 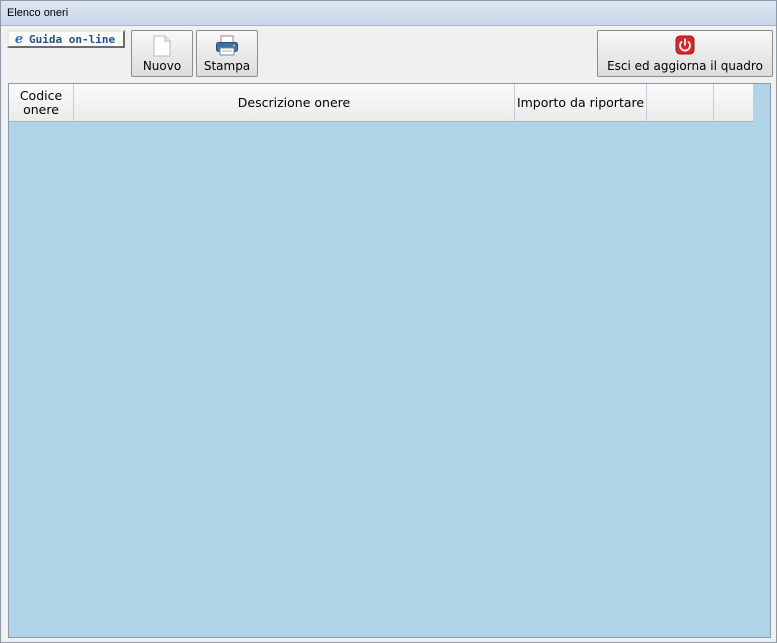 I want to click on column-header-label: Codice onere, so click(x=41, y=102).